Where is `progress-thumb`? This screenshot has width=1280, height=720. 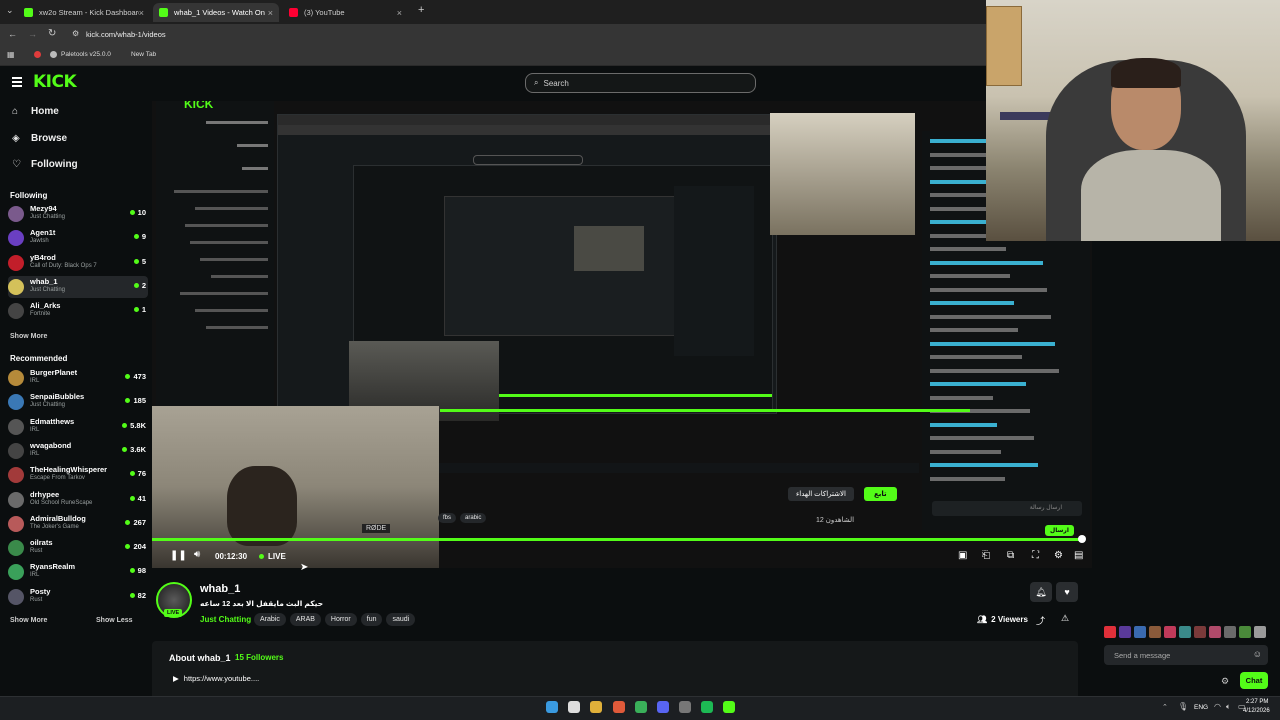
progress-thumb is located at coordinates (1082, 539).